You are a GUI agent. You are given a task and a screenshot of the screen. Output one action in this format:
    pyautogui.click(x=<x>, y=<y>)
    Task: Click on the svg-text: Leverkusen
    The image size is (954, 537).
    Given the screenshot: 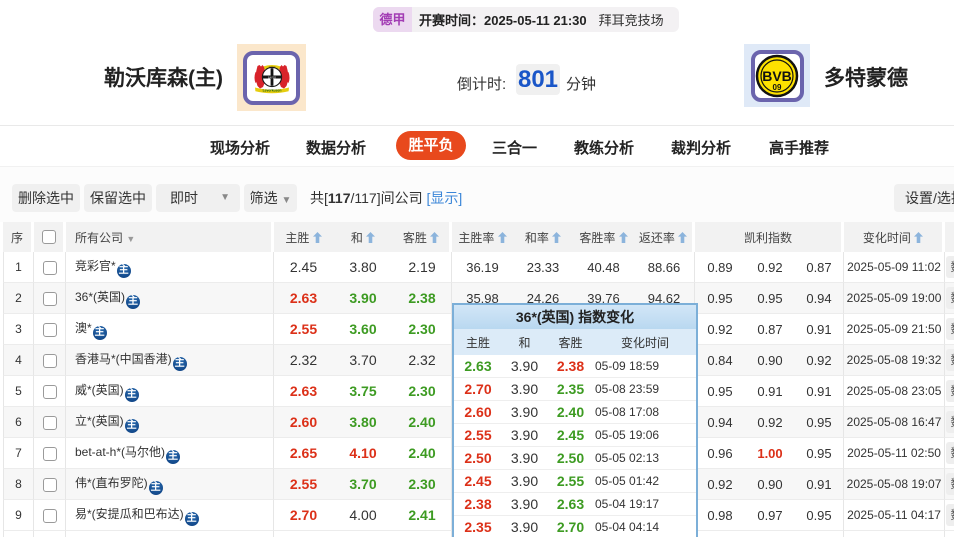 What is the action you would take?
    pyautogui.click(x=271, y=90)
    